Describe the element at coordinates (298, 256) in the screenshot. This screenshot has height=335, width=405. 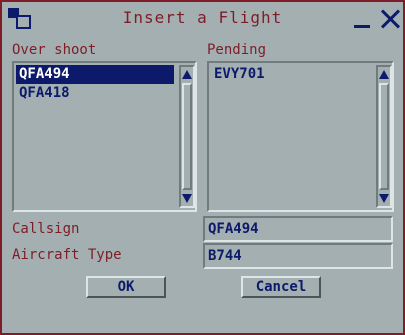
I see `aircraft-type-field: B744` at that location.